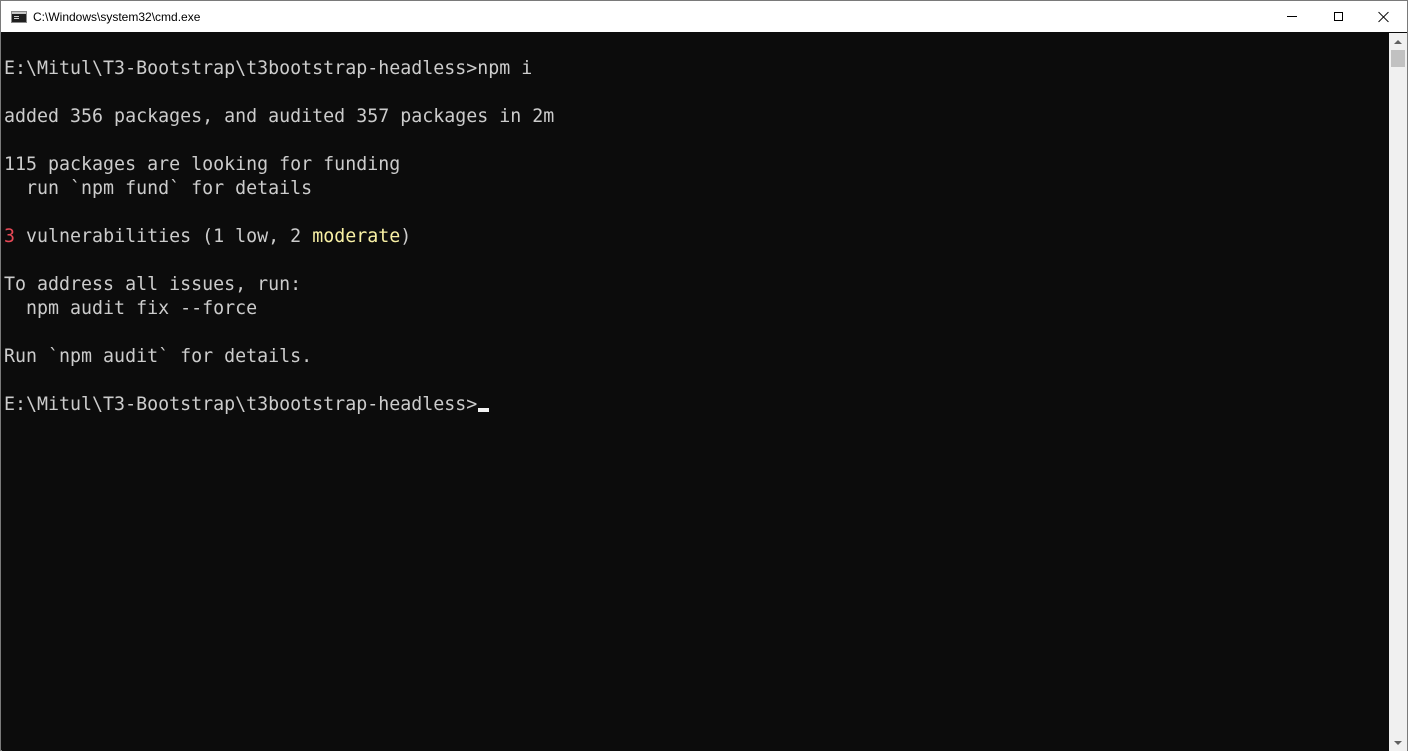 This screenshot has height=751, width=1408. What do you see at coordinates (406, 236) in the screenshot?
I see `console-text: )` at bounding box center [406, 236].